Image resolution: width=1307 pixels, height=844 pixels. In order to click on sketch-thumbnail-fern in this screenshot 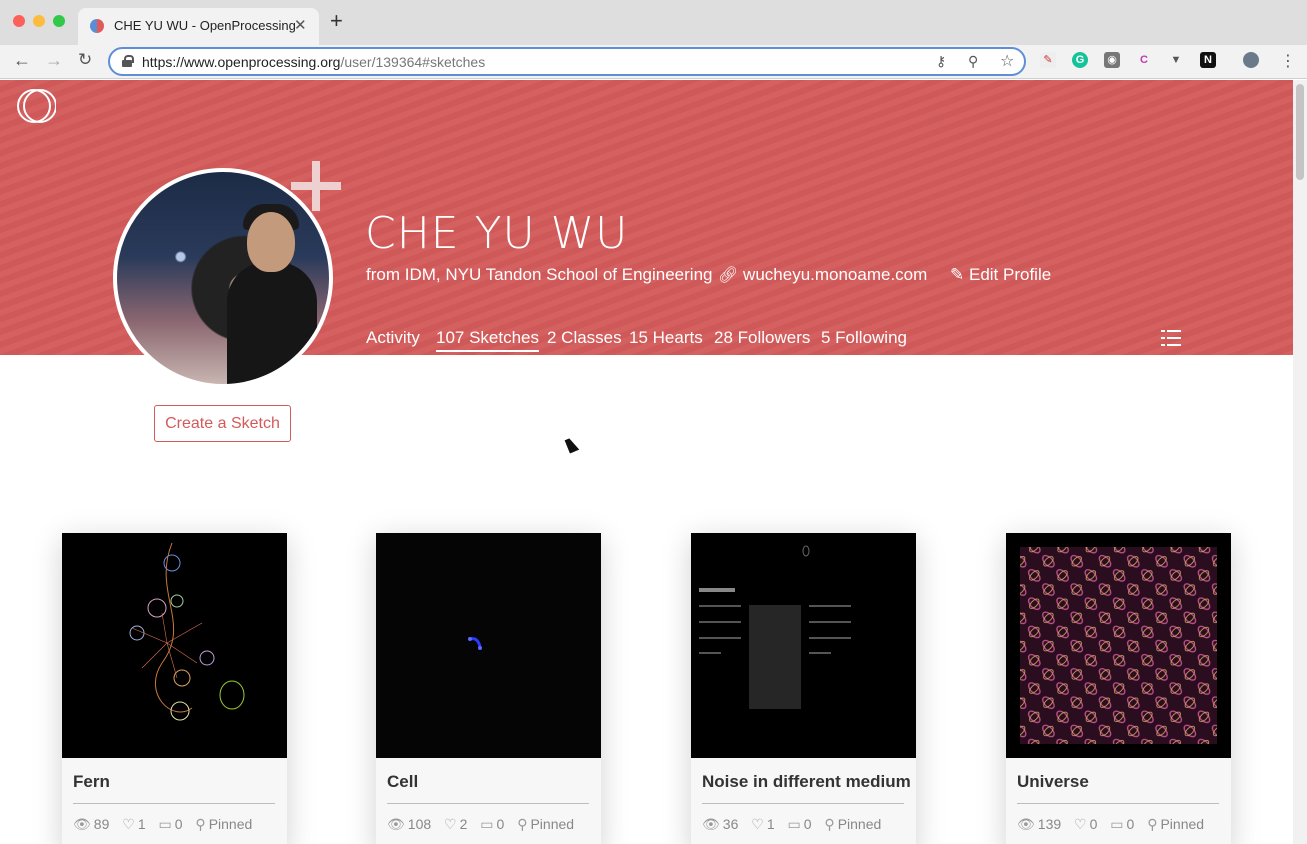, I will do `click(174, 645)`.